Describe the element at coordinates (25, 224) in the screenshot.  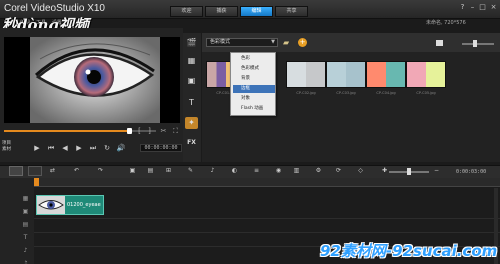
I see `track-type-icon: ▤` at that location.